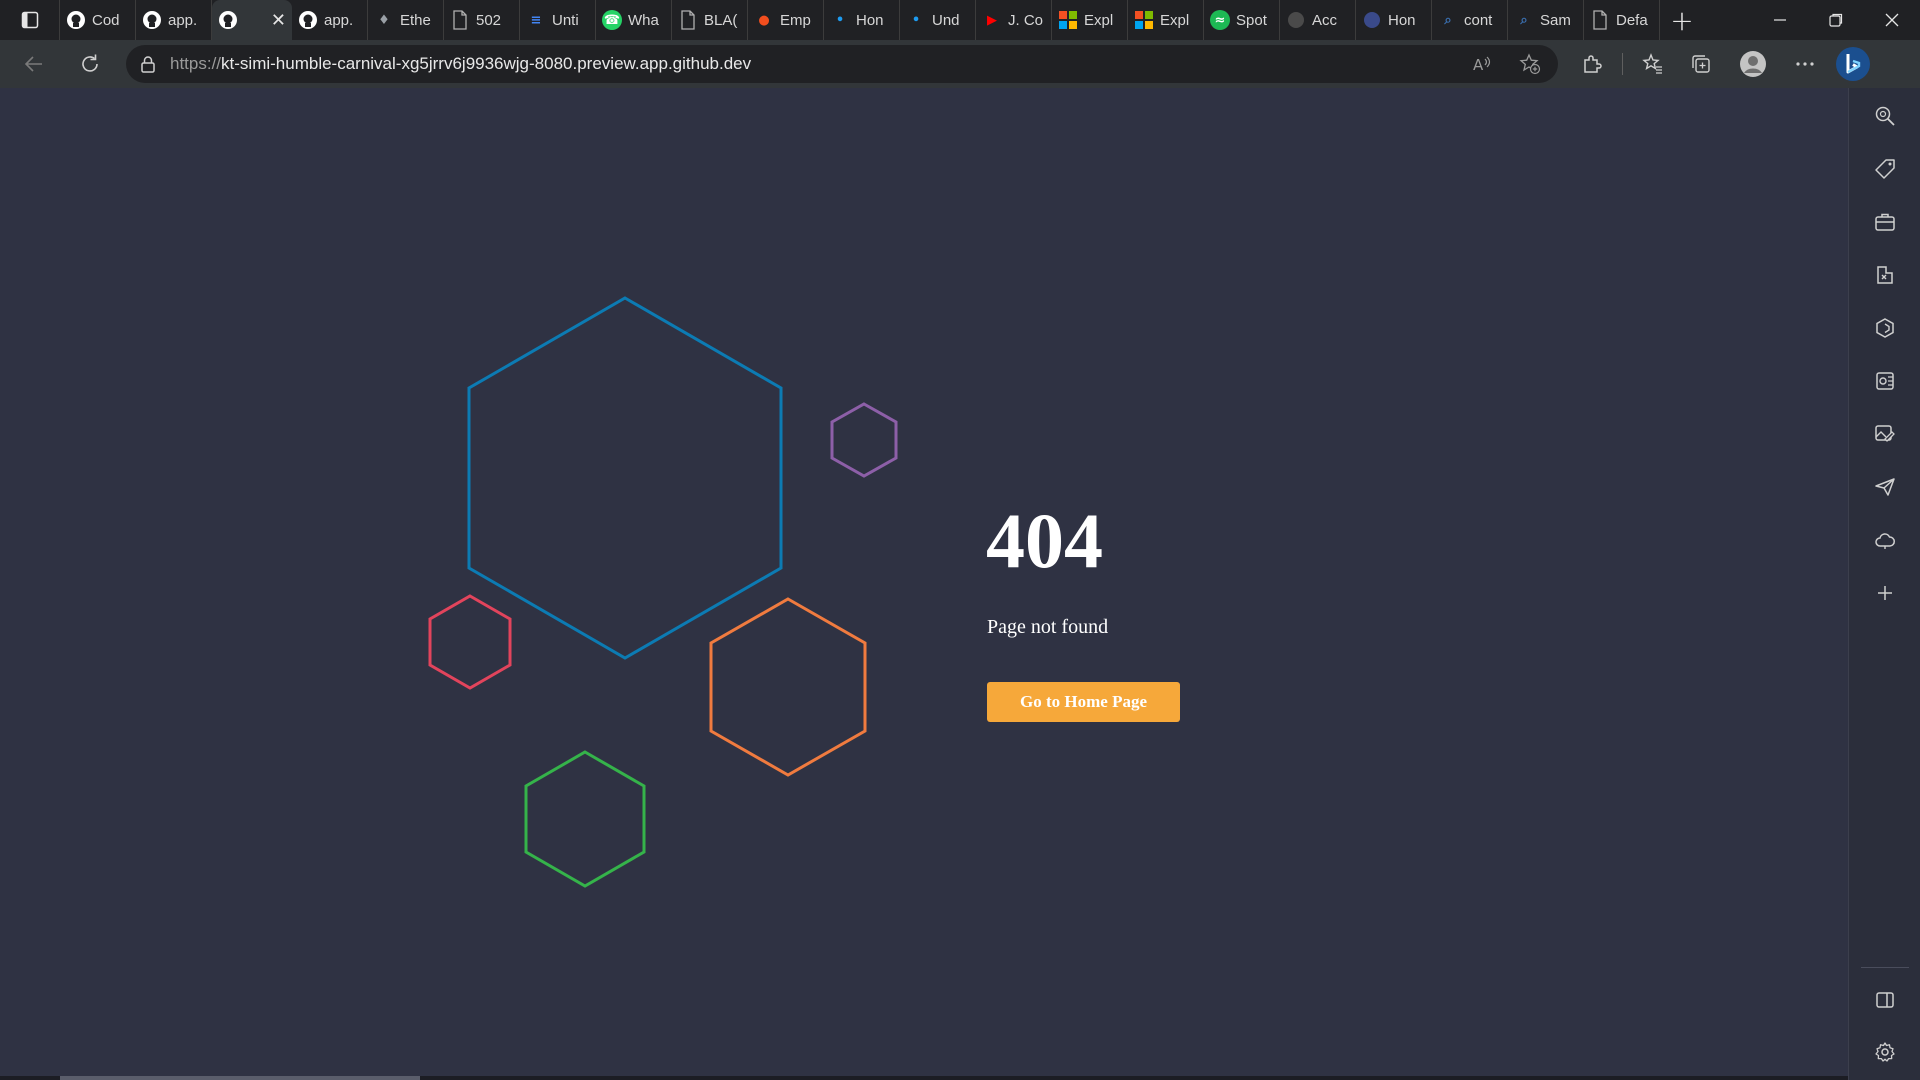 The height and width of the screenshot is (1080, 1920). I want to click on lock-icon, so click(148, 64).